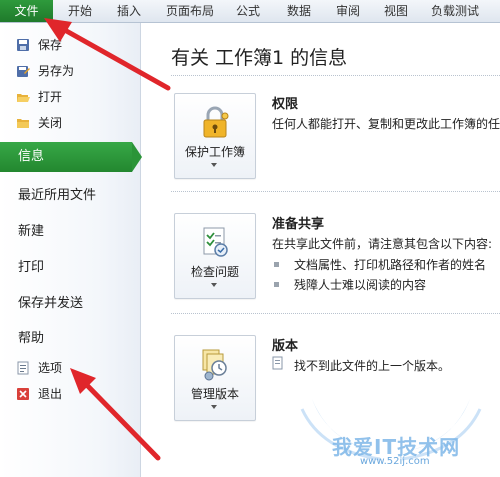  I want to click on annotation-arrow-options, so click(115, 414).